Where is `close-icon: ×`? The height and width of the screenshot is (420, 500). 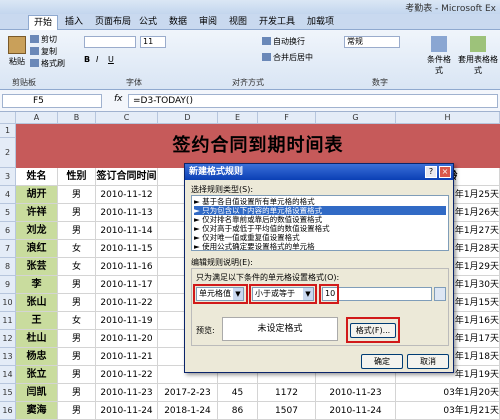 close-icon: × is located at coordinates (445, 172).